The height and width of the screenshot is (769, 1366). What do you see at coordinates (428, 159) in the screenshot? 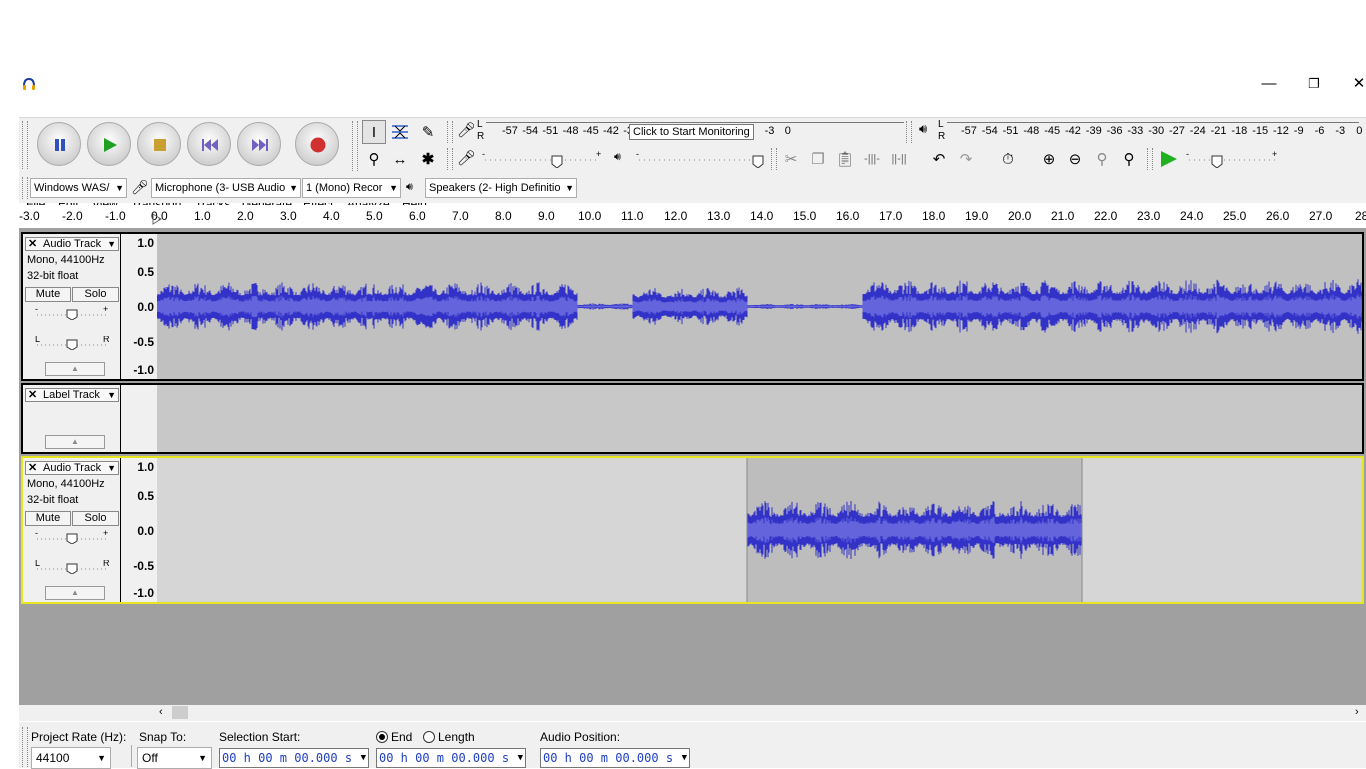
I see `multi-tool-button: ✱` at bounding box center [428, 159].